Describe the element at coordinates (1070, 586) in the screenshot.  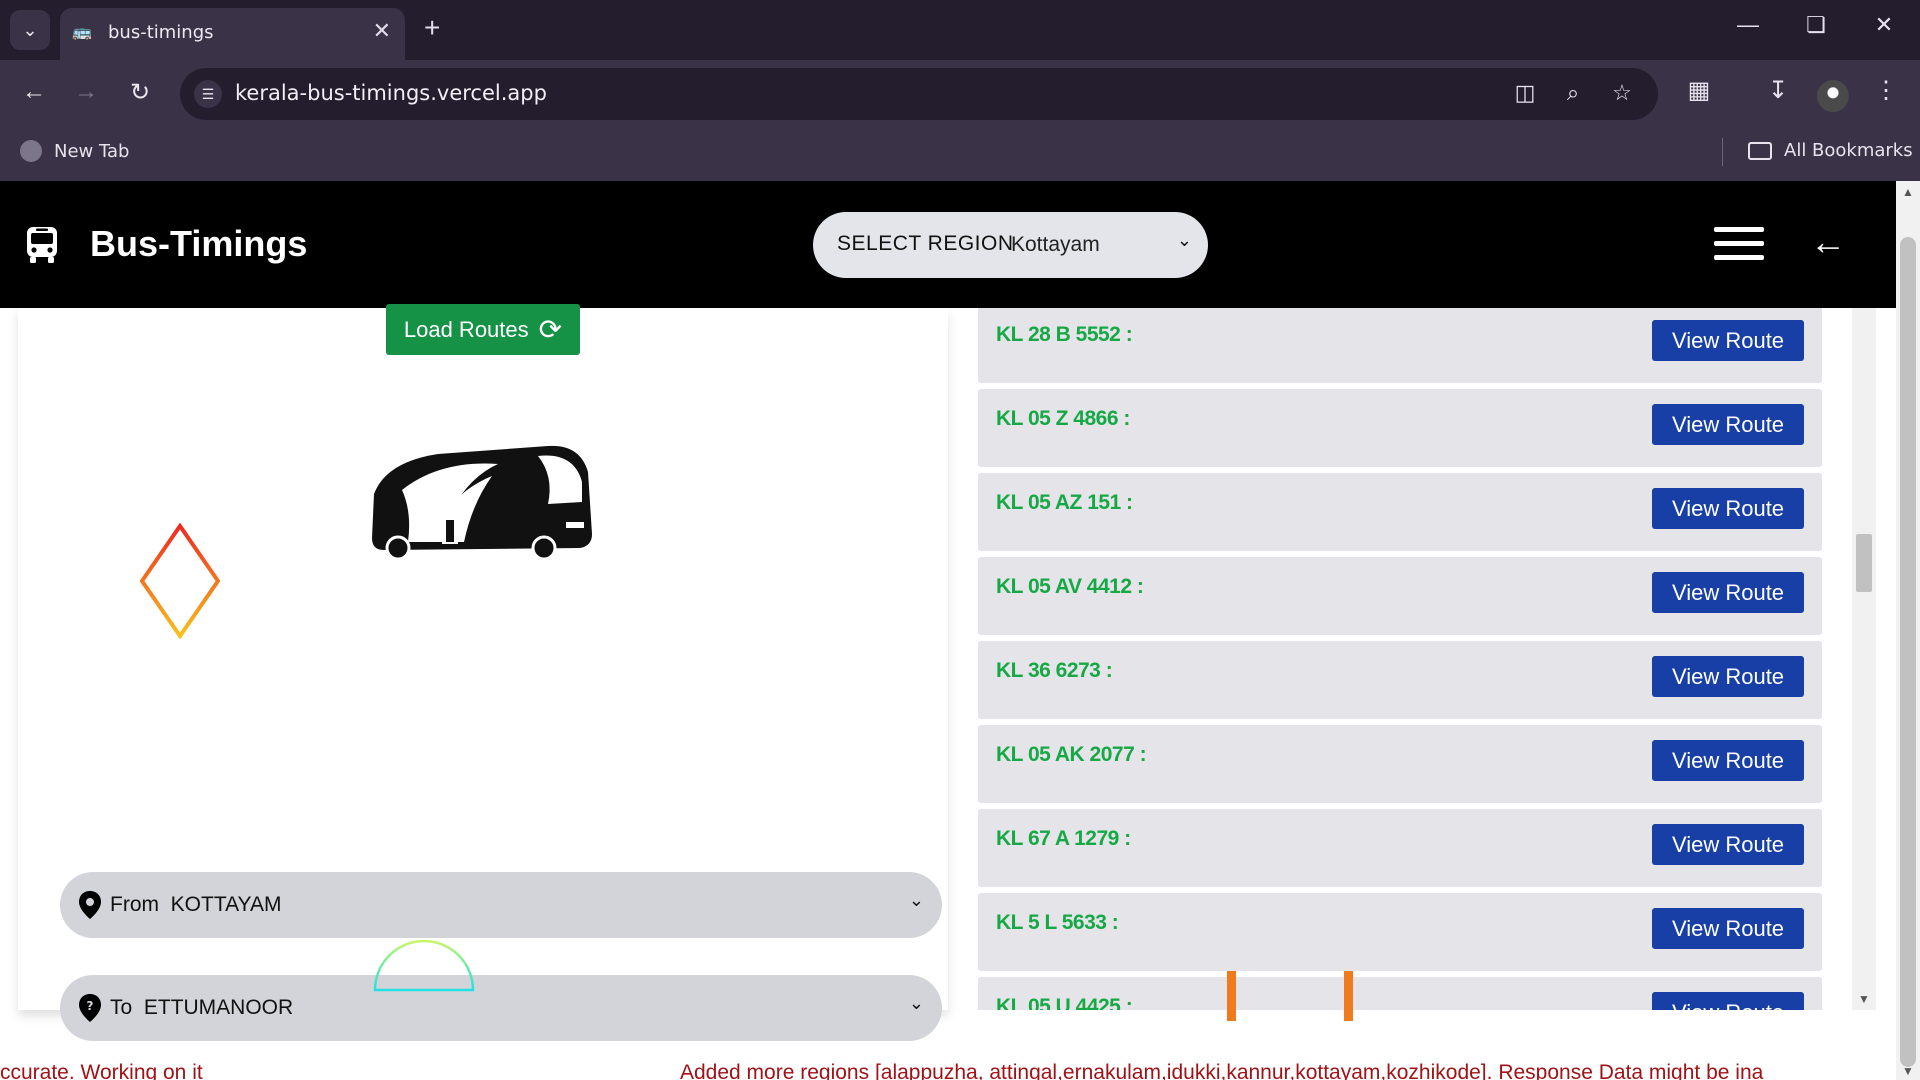
I see `route-number: KL 05 AV 4412 :` at that location.